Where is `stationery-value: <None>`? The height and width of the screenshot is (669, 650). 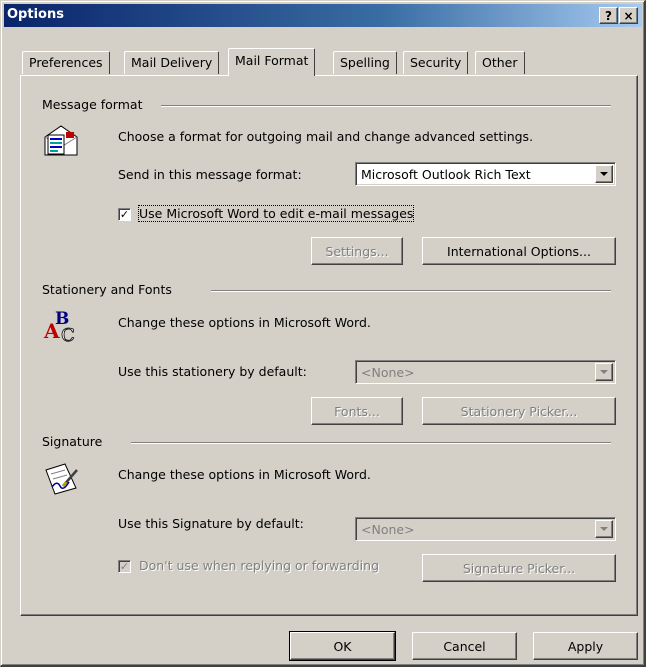
stationery-value: <None> is located at coordinates (388, 372).